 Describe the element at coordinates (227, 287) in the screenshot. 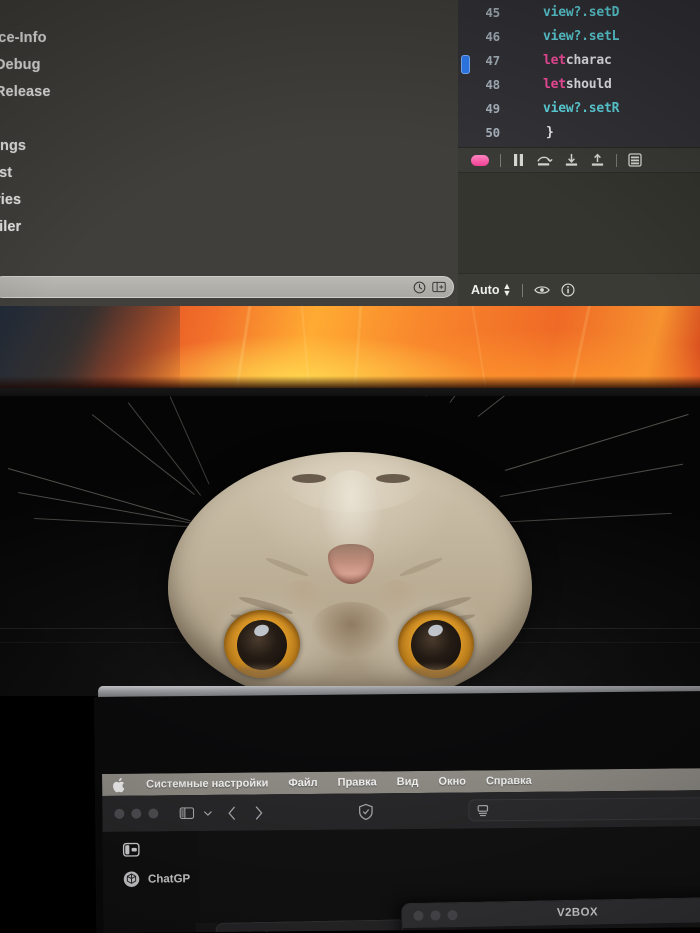

I see `navigator-filter-bar` at that location.